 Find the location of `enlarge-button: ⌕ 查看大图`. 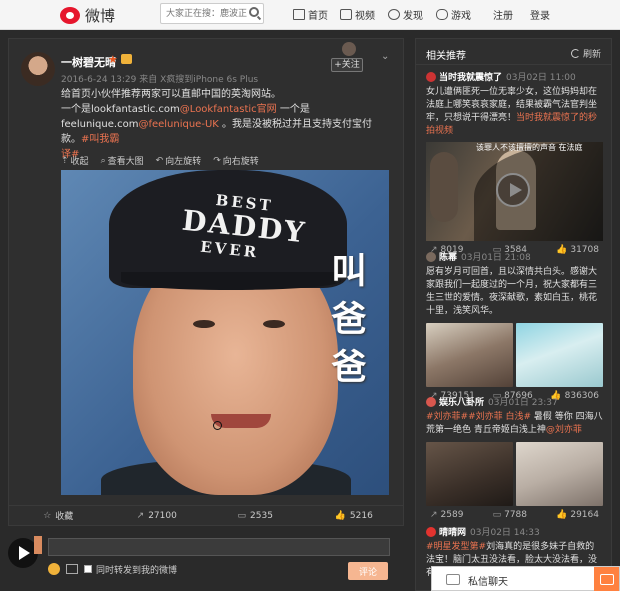

enlarge-button: ⌕ 查看大图 is located at coordinates (122, 161).